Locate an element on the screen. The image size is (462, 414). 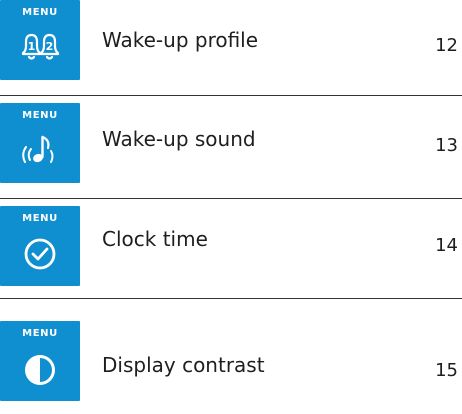
menu-tile: MENU 1 2 is located at coordinates (40, 40).